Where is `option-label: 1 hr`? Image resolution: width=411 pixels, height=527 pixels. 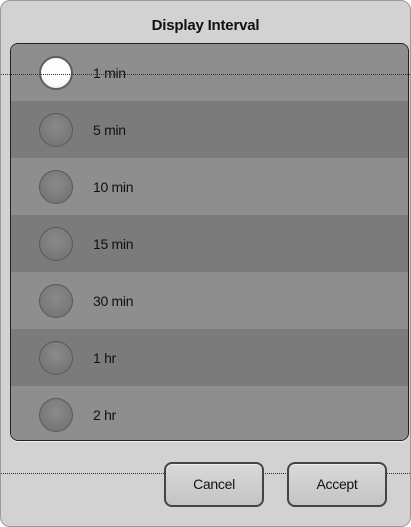 option-label: 1 hr is located at coordinates (104, 357).